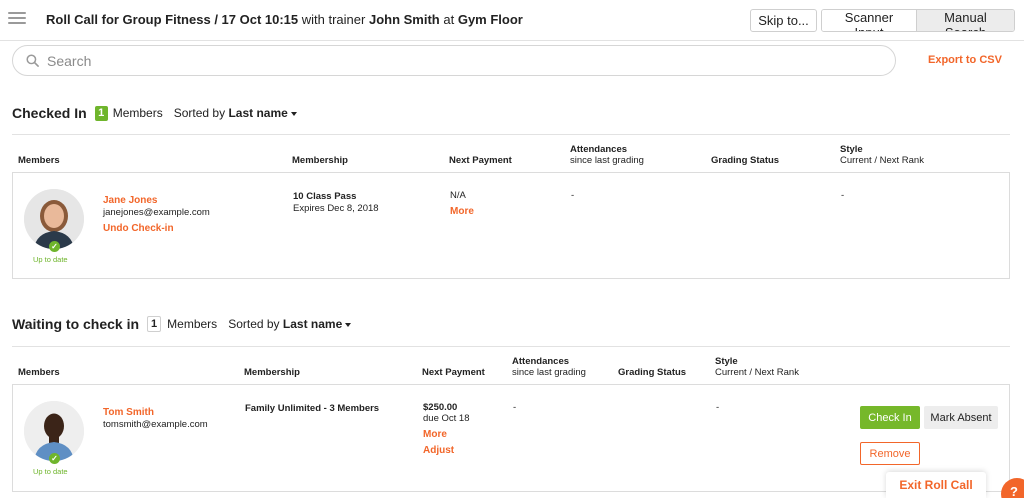 The height and width of the screenshot is (498, 1024). What do you see at coordinates (256, 19) in the screenshot?
I see `class-date: / 17 Oct 10:15` at bounding box center [256, 19].